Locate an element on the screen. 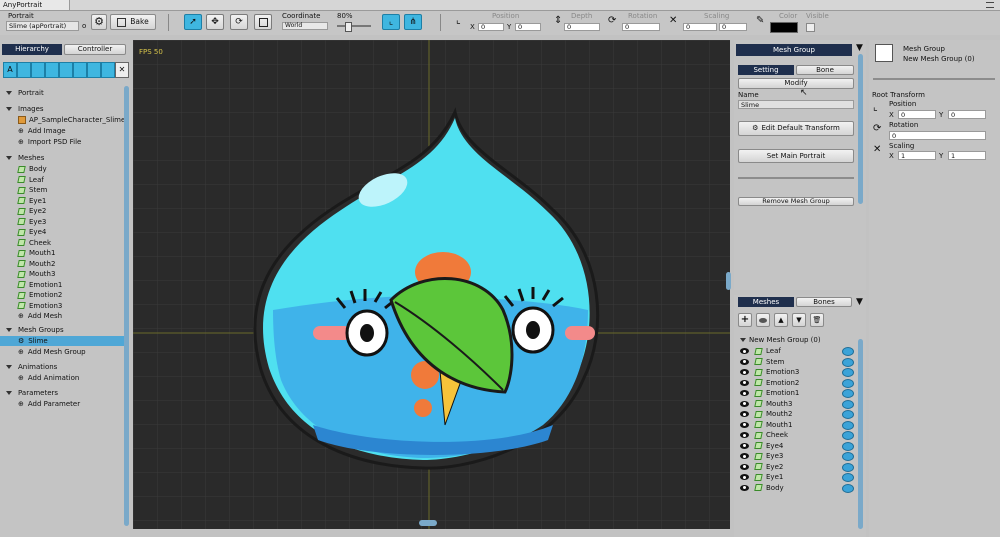 This screenshot has width=1000, height=537. mesh-item: Mouth1 is located at coordinates (36, 253).